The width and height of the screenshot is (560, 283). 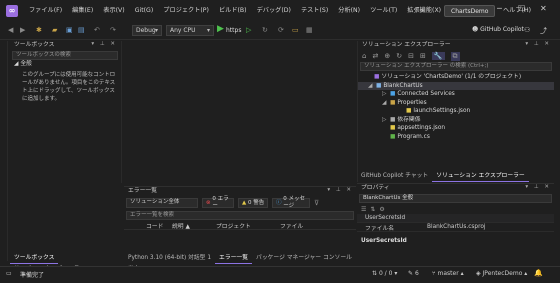 What do you see at coordinates (186, 11) in the screenshot?
I see `menu-item-4: プロジェクト(P)` at bounding box center [186, 11].